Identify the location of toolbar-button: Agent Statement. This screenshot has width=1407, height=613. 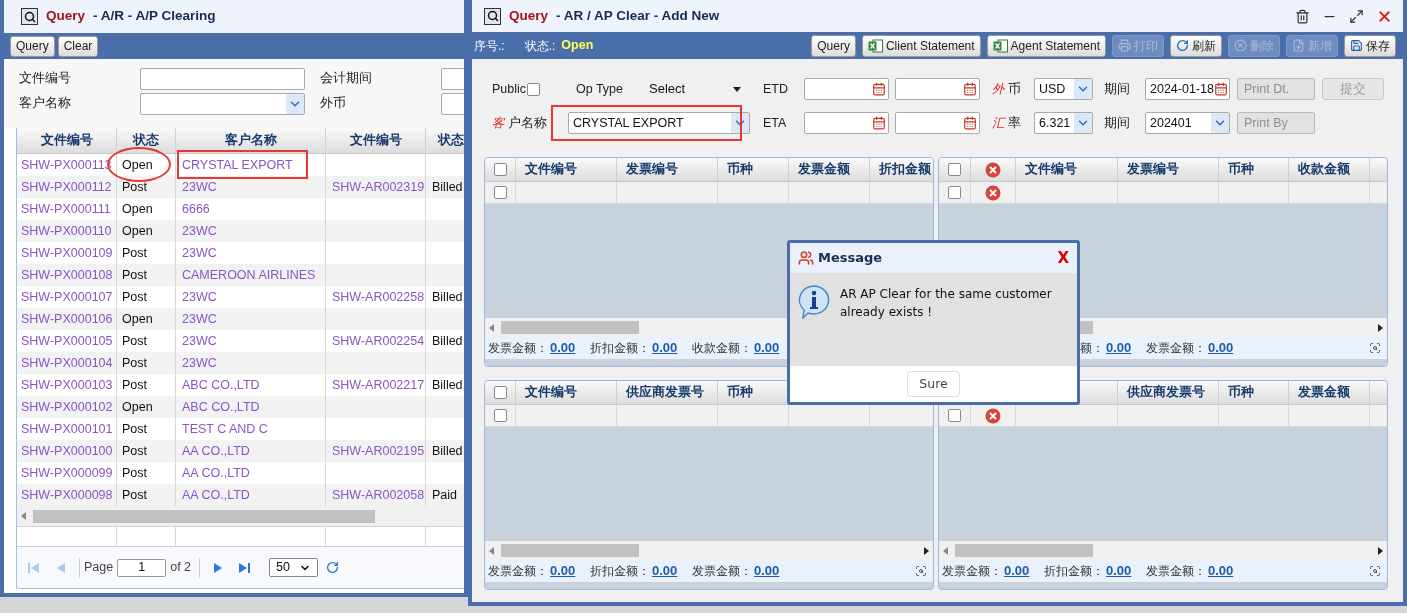
(1046, 45).